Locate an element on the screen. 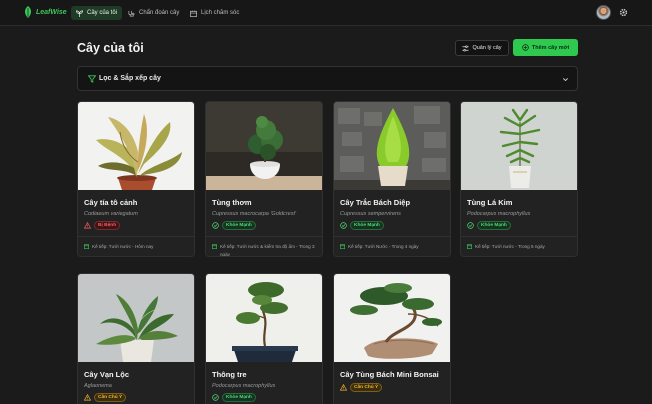 The height and width of the screenshot is (404, 652). chevron-down-icon is located at coordinates (565, 80).